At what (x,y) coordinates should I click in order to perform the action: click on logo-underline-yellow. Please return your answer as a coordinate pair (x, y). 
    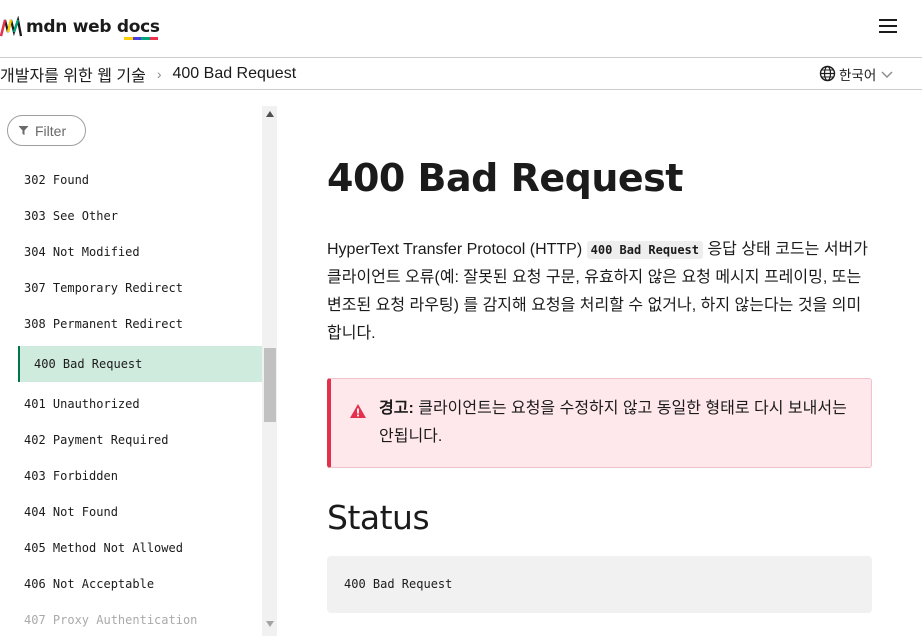
    Looking at the image, I should click on (128, 38).